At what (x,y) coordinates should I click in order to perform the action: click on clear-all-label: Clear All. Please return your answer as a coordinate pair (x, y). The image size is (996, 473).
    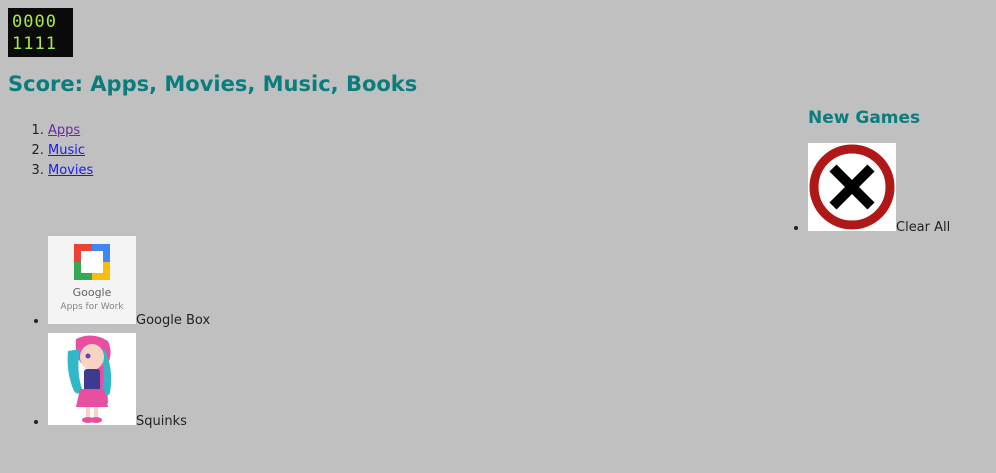
    Looking at the image, I should click on (923, 227).